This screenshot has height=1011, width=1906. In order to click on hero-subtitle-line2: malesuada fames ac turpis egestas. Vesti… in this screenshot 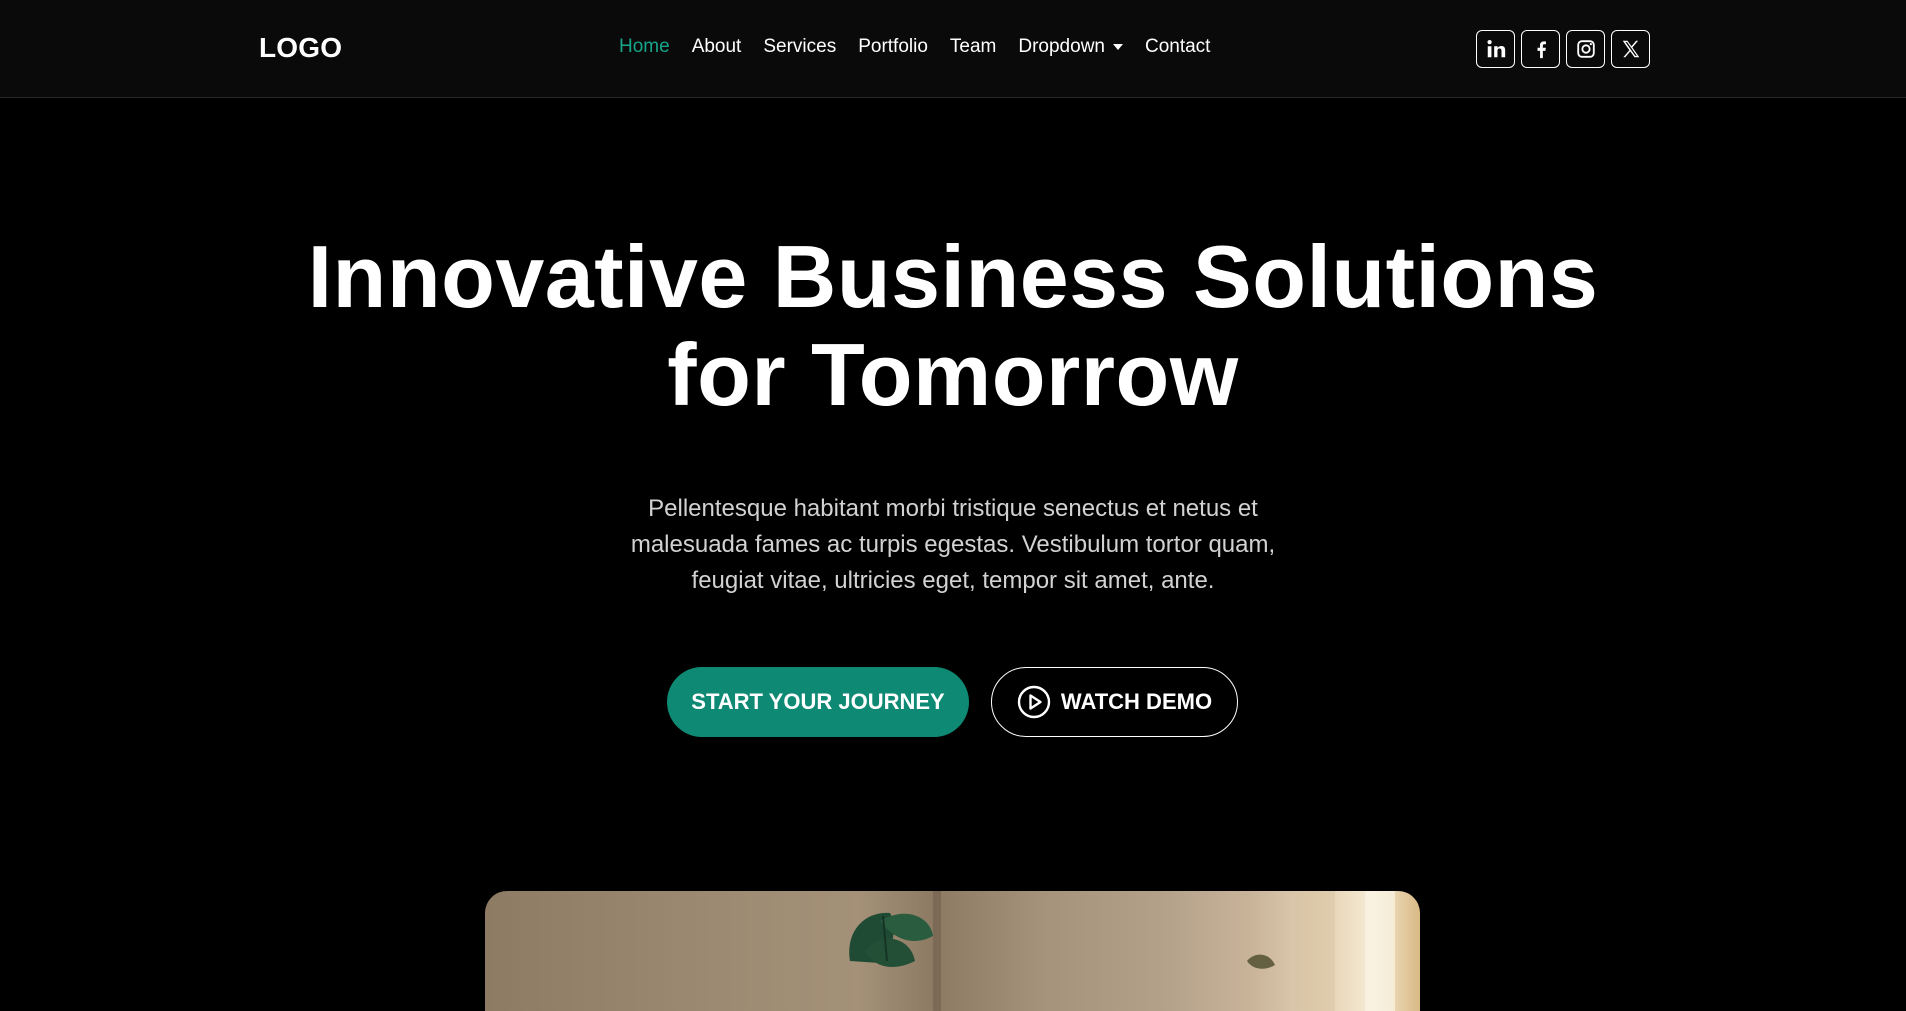, I will do `click(953, 544)`.